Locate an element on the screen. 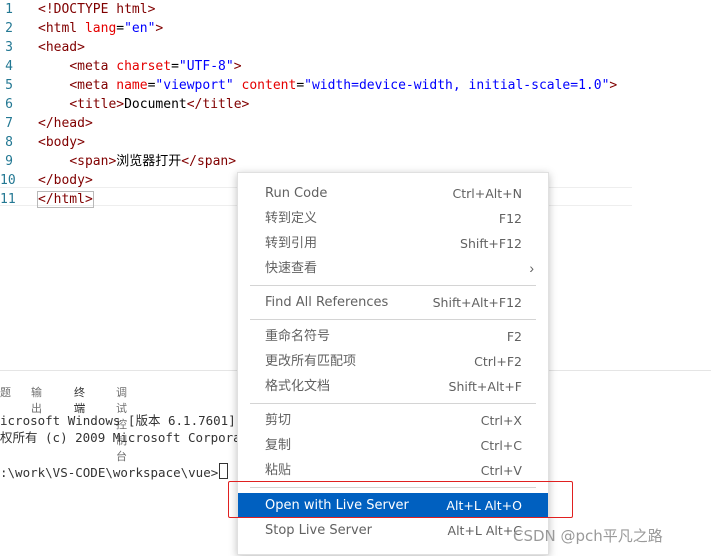  menu-item-shortcut: Ctrl+X is located at coordinates (501, 420).